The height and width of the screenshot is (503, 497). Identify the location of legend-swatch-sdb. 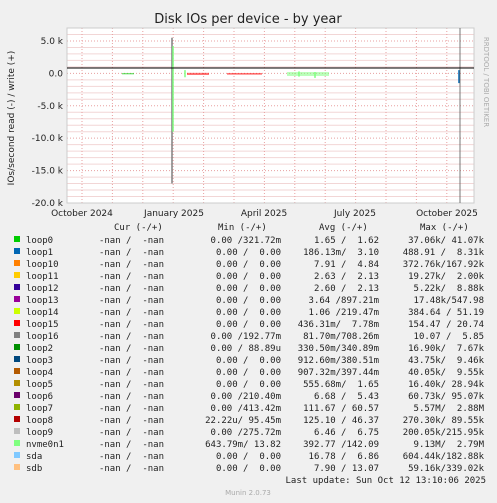
(17, 467).